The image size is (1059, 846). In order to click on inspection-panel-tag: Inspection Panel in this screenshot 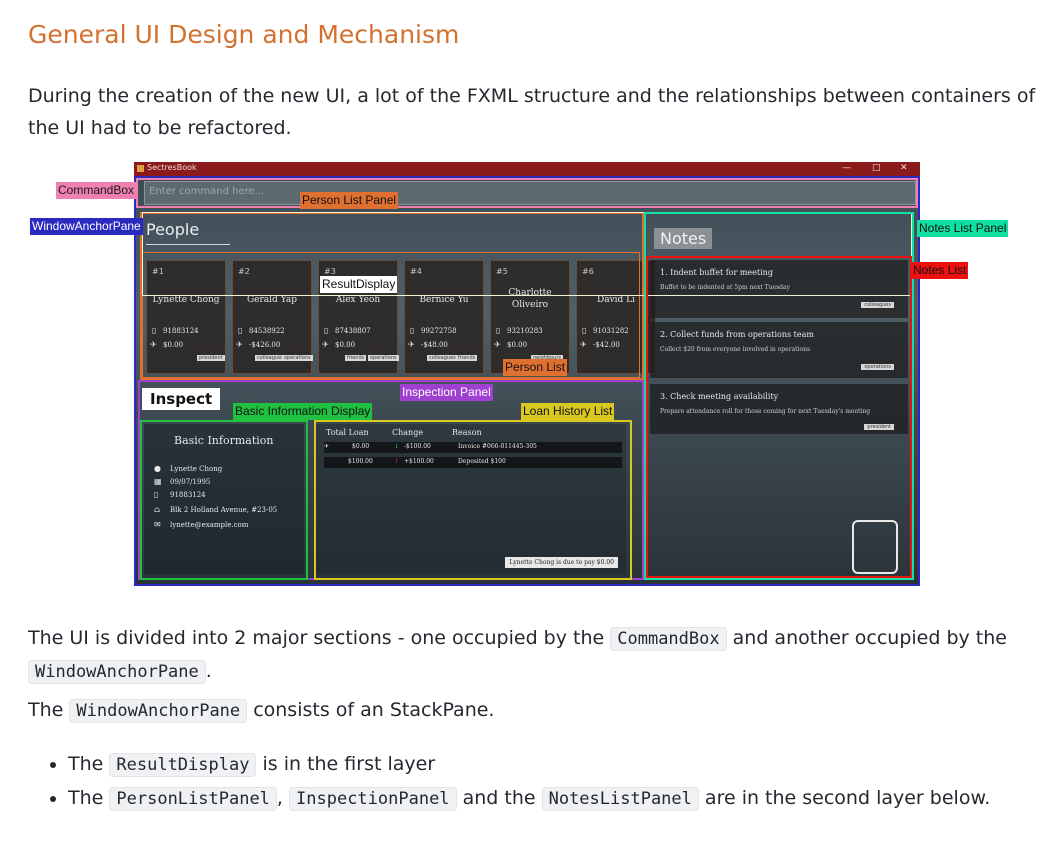, I will do `click(446, 392)`.